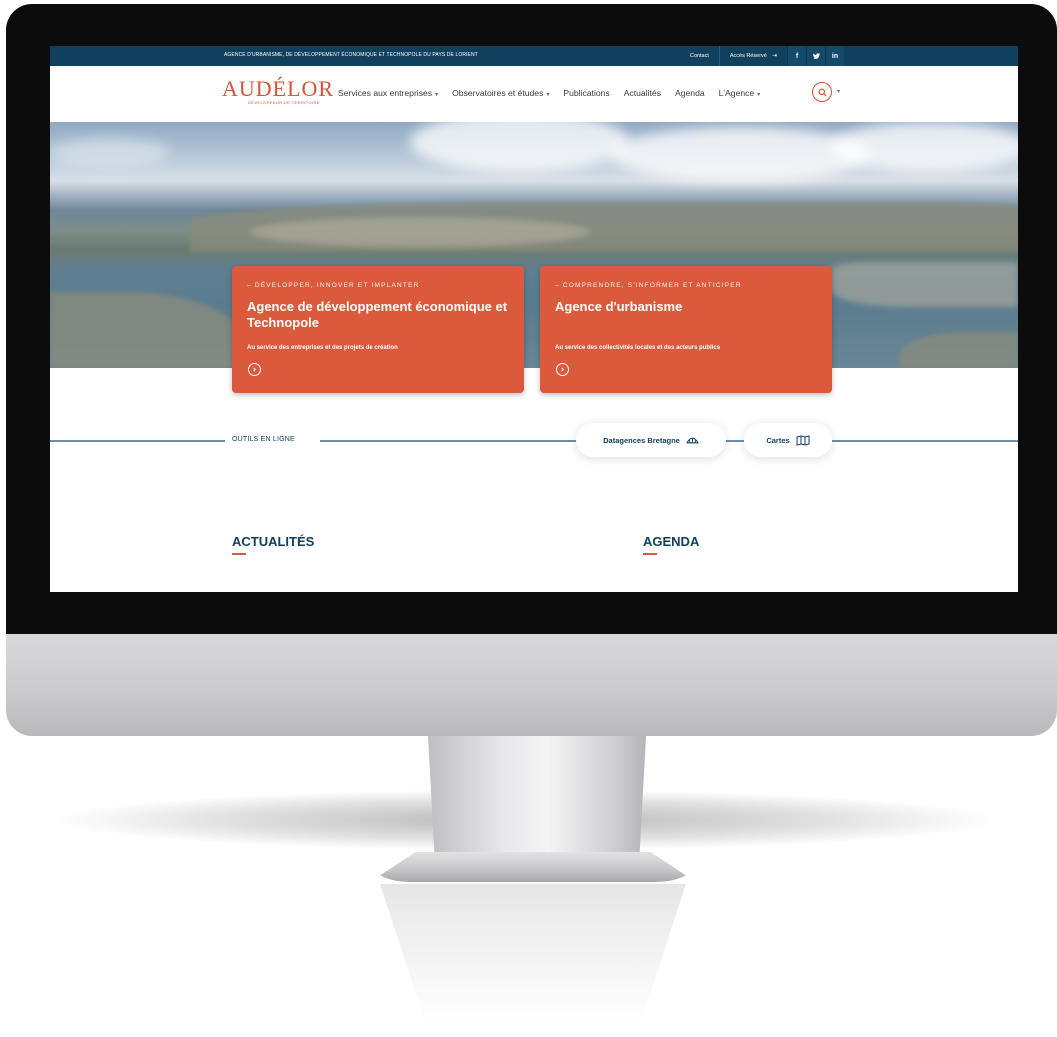 Image resolution: width=1057 pixels, height=1037 pixels. I want to click on linkedin-icon: in, so click(834, 56).